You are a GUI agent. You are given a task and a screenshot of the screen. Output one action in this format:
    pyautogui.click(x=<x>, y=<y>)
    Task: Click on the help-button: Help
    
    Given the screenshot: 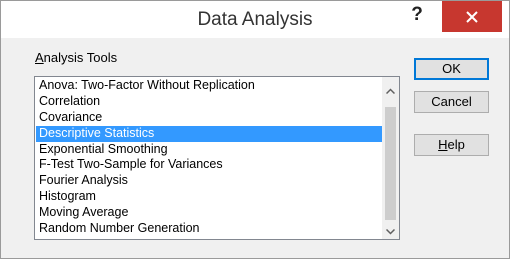 What is the action you would take?
    pyautogui.click(x=451, y=145)
    